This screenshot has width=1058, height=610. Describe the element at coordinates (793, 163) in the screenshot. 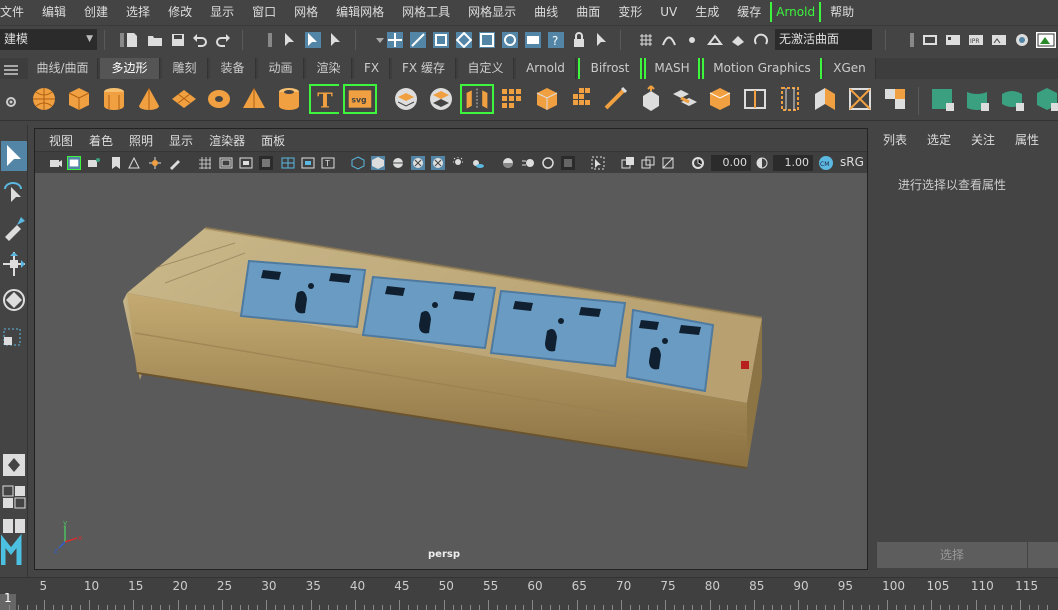

I see `gamma-field: 1.00` at that location.